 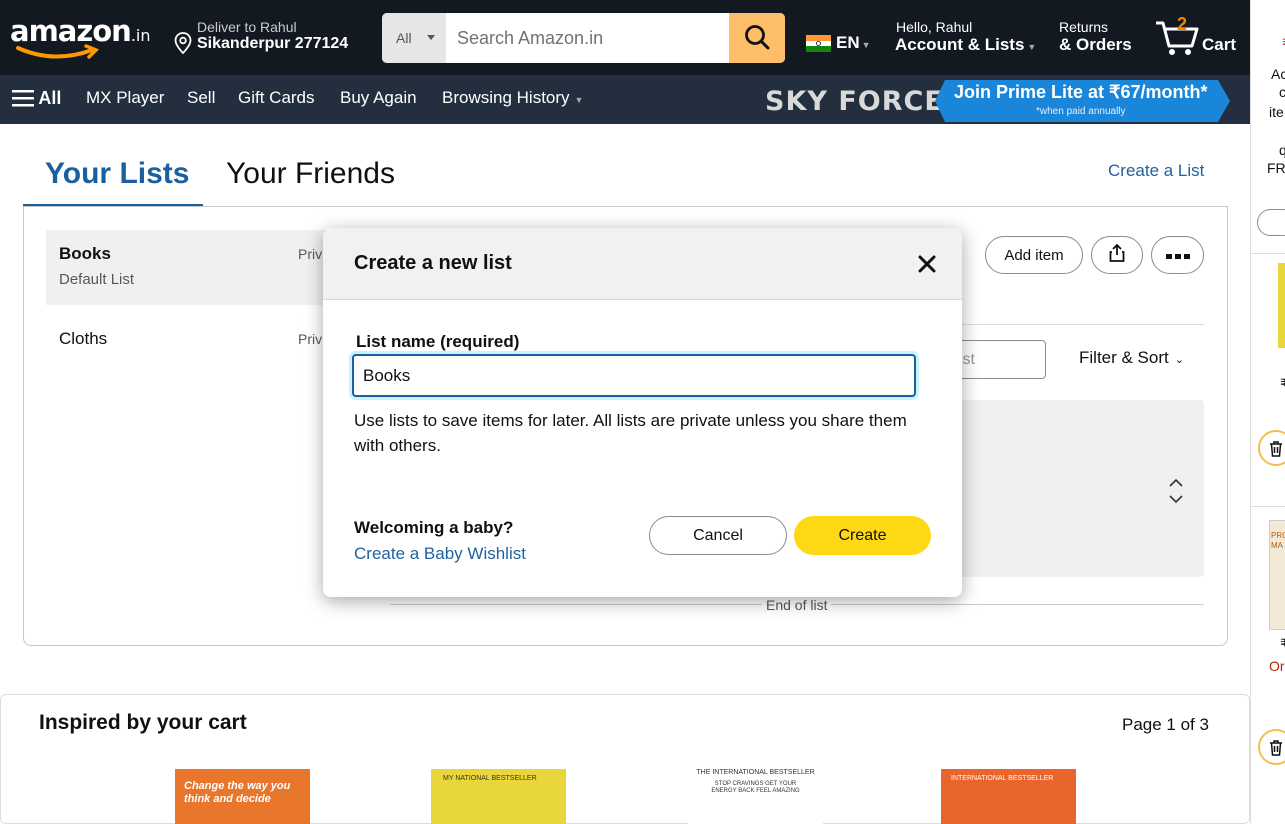 I want to click on sidebar-text: Ac, so click(x=1278, y=74).